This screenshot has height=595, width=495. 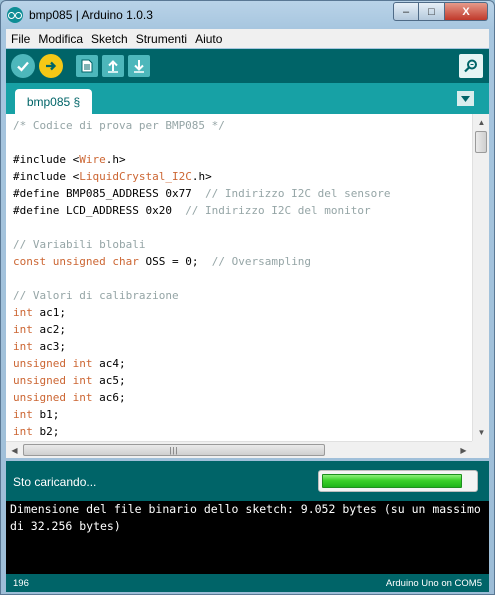 I want to click on arrow-right-icon, so click(x=51, y=66).